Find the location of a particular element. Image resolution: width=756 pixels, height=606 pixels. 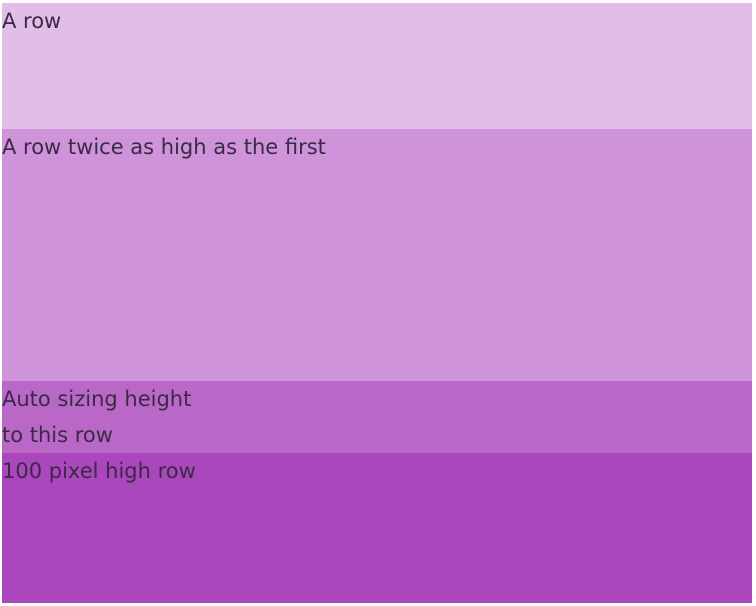

row-2-text: A row twice as high as the first is located at coordinates (164, 147).